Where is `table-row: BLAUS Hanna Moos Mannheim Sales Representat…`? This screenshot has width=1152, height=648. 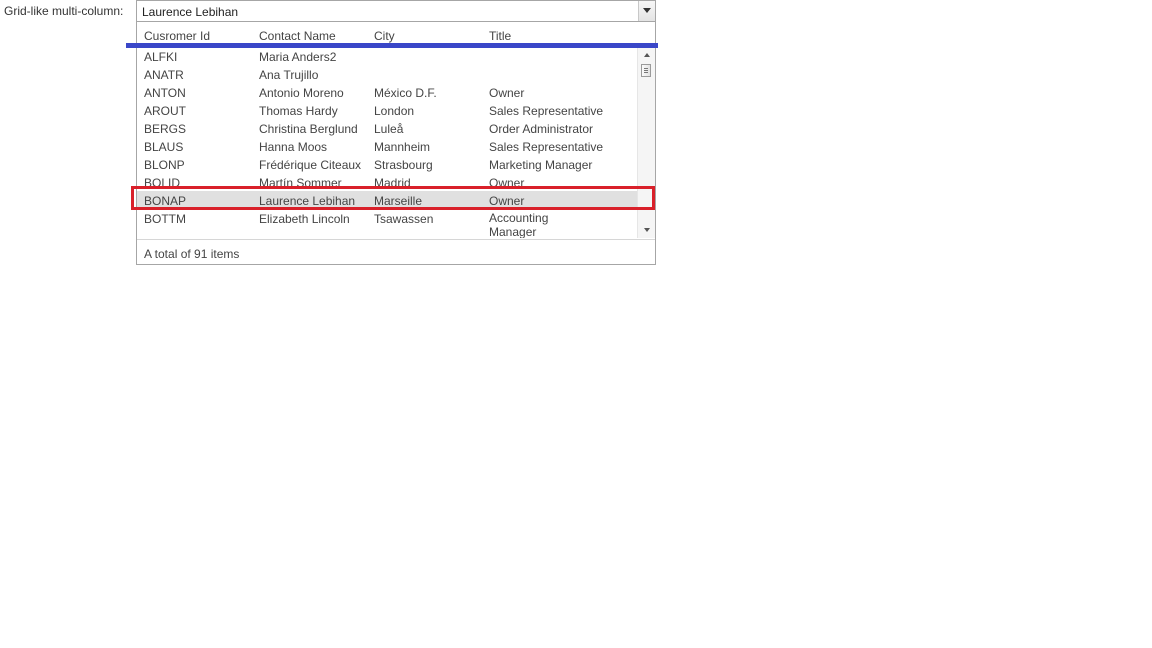 table-row: BLAUS Hanna Moos Mannheim Sales Representat… is located at coordinates (387, 146).